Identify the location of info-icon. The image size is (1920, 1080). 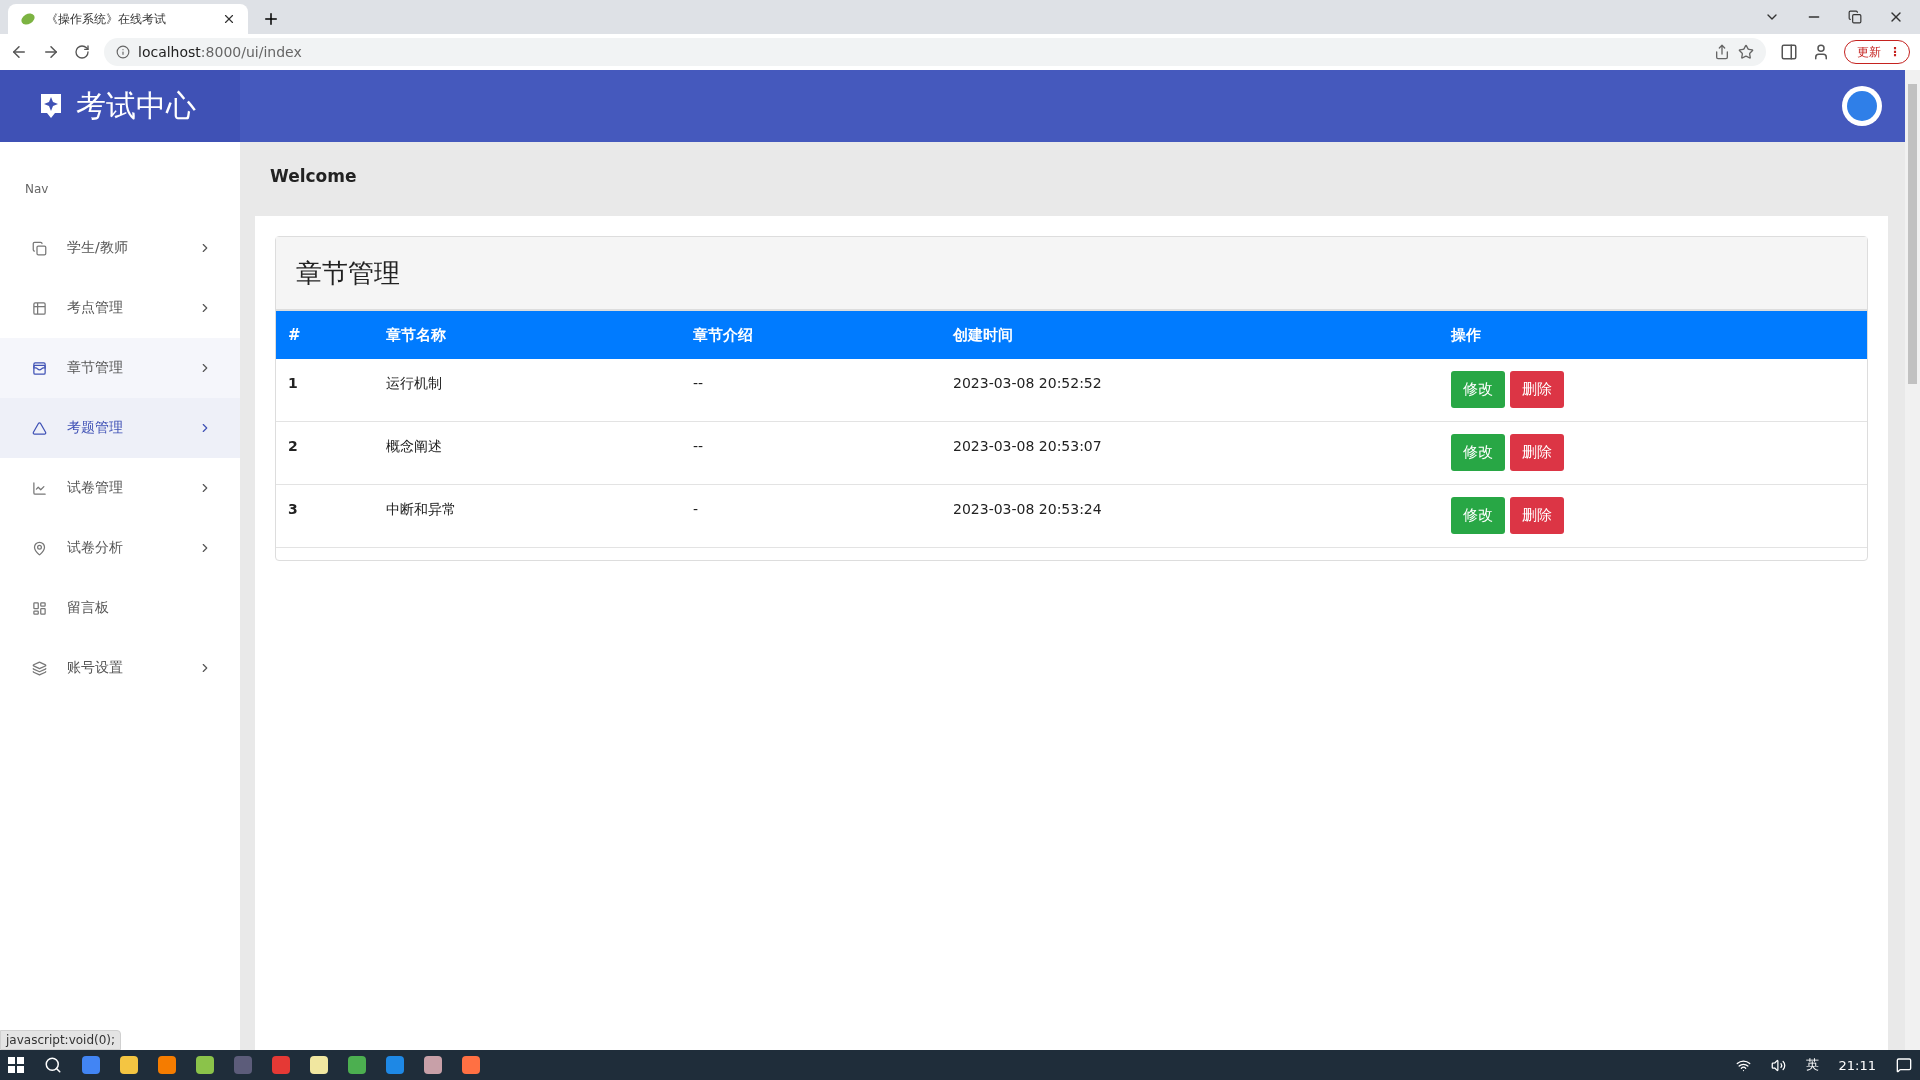
(123, 52).